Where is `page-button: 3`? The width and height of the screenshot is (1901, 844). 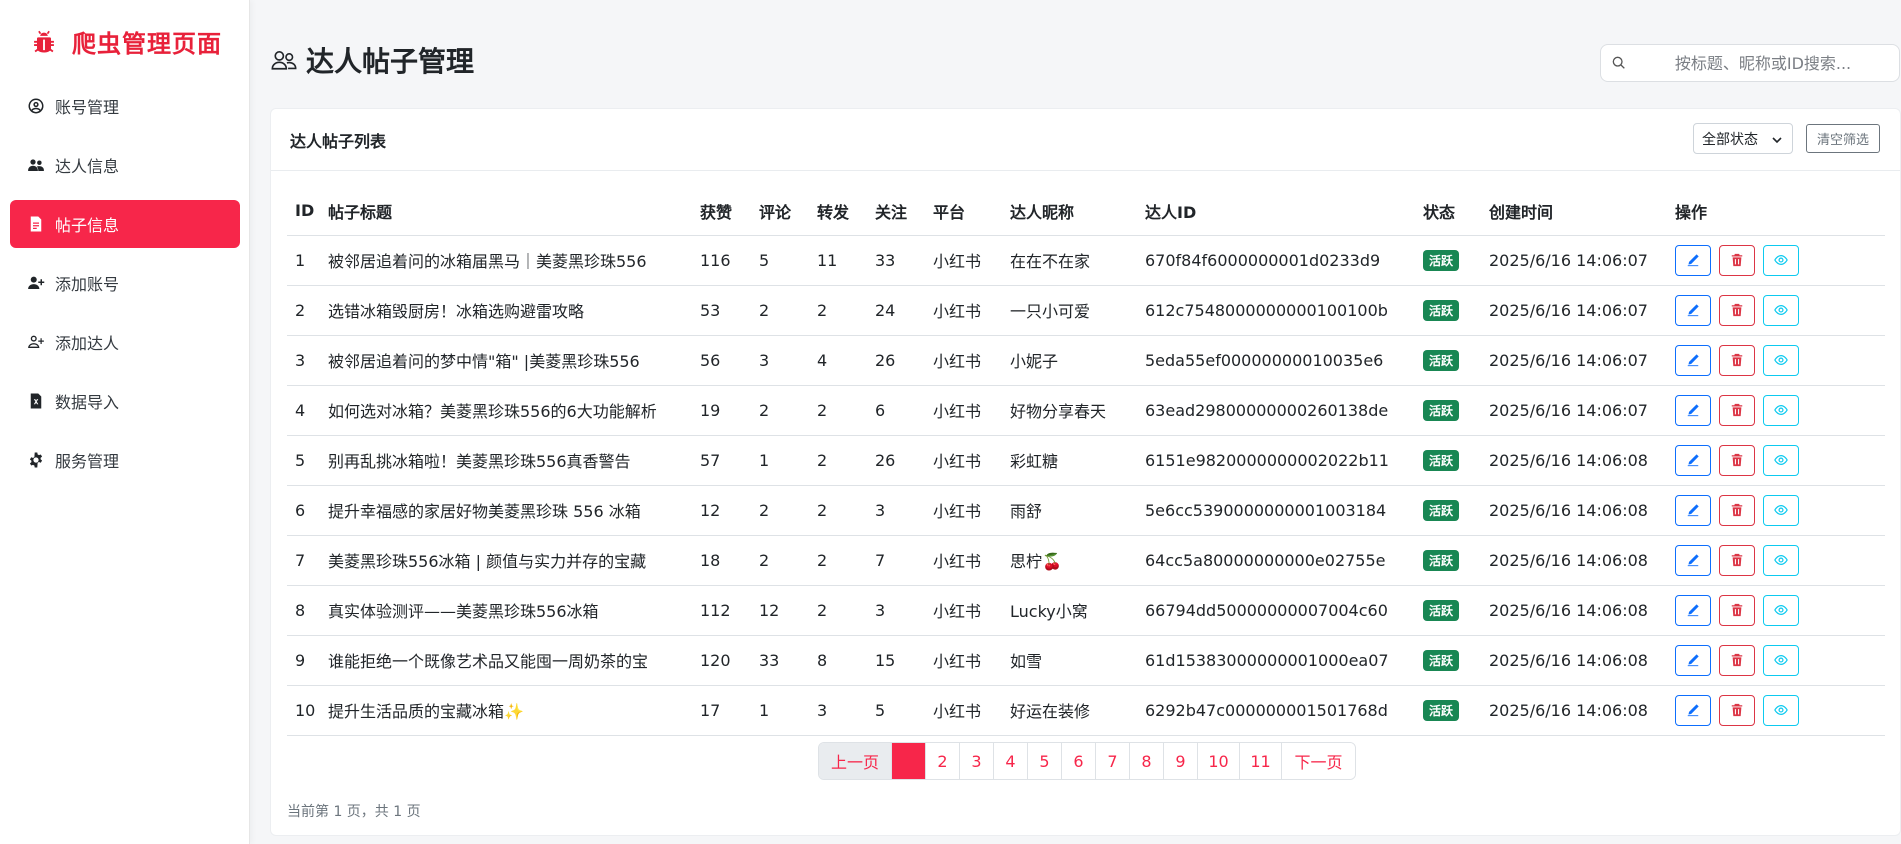 page-button: 3 is located at coordinates (977, 761).